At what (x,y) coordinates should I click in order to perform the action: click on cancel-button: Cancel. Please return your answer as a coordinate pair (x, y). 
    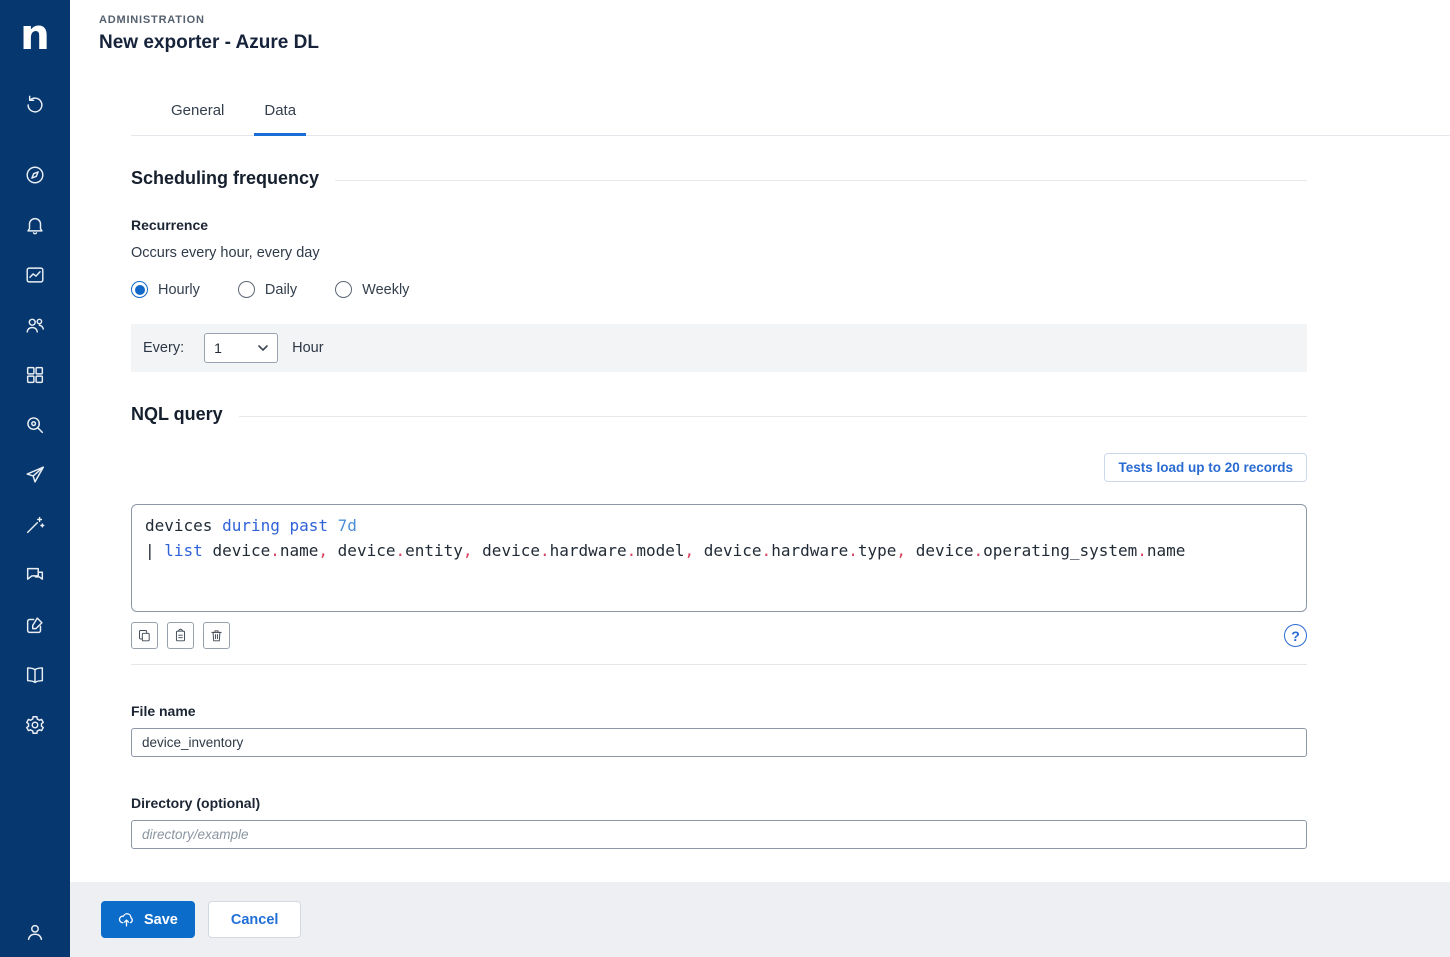
    Looking at the image, I should click on (254, 919).